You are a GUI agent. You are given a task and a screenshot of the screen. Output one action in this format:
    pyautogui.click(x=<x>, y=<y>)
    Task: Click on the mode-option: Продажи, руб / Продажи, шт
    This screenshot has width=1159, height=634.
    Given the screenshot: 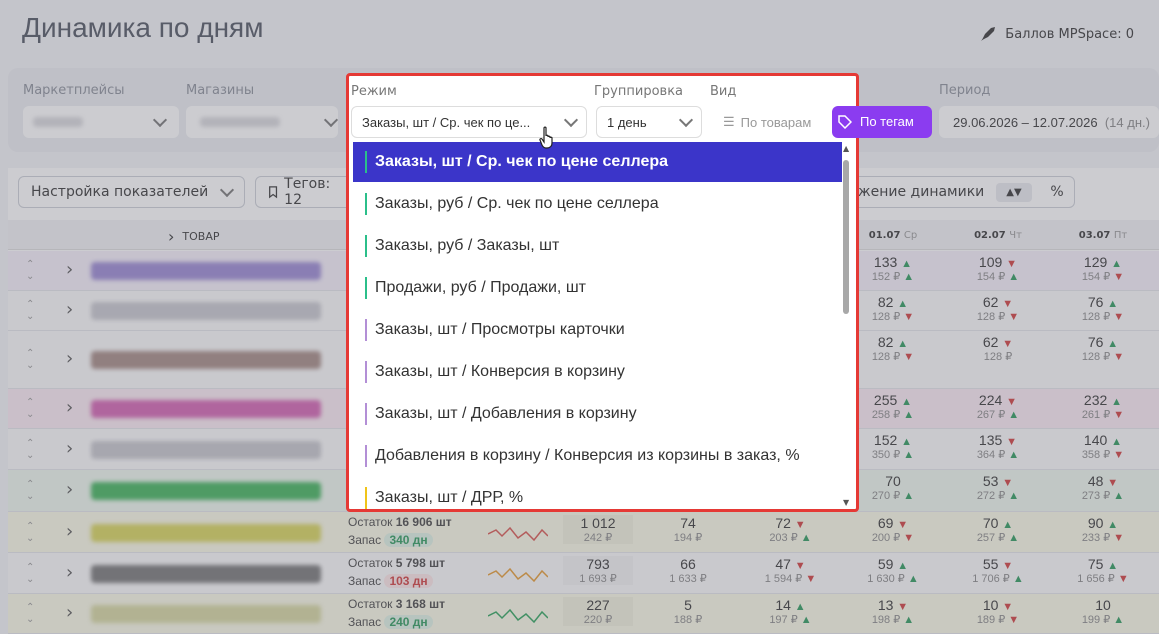 What is the action you would take?
    pyautogui.click(x=597, y=288)
    